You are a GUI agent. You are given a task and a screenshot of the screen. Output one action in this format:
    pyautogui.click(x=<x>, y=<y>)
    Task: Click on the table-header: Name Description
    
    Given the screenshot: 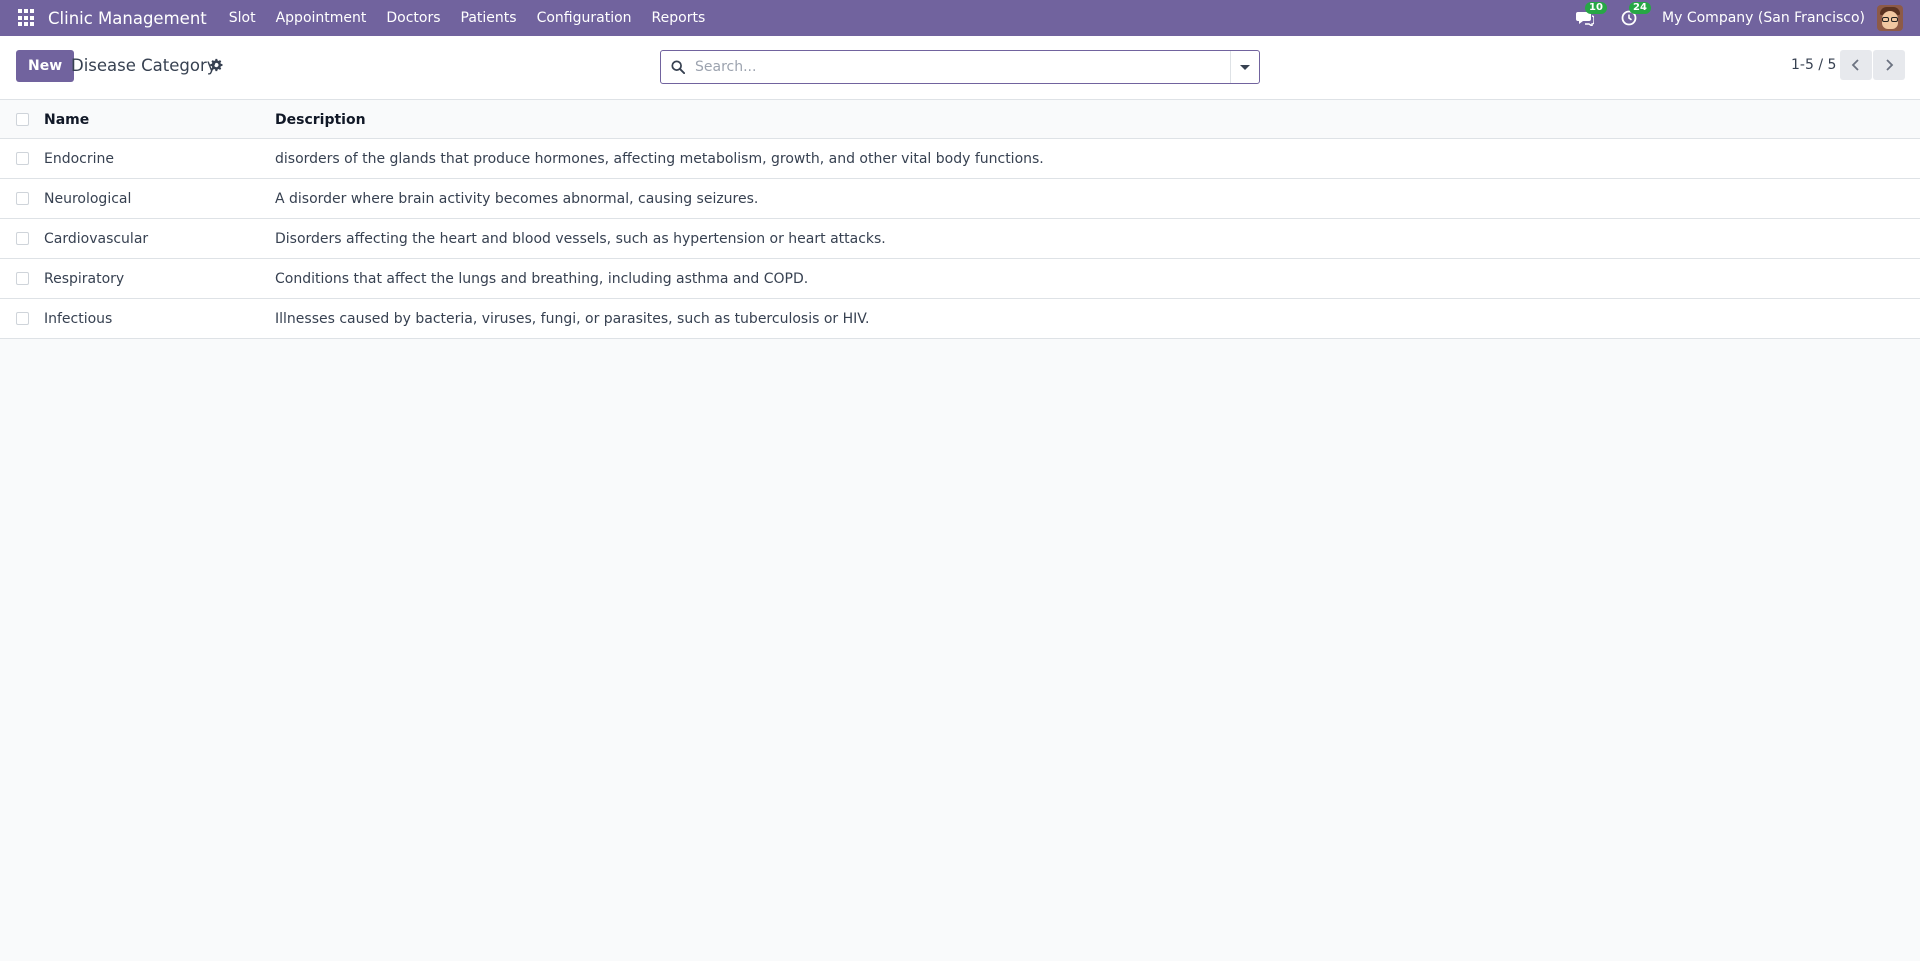 What is the action you would take?
    pyautogui.click(x=960, y=120)
    